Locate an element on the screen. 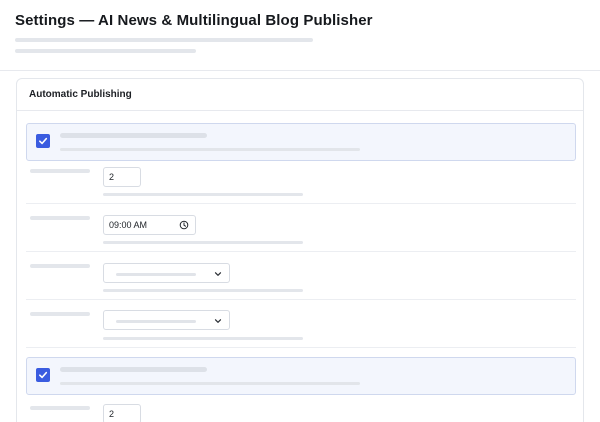 The image size is (600, 422). time-value: 09:00 AM is located at coordinates (128, 225).